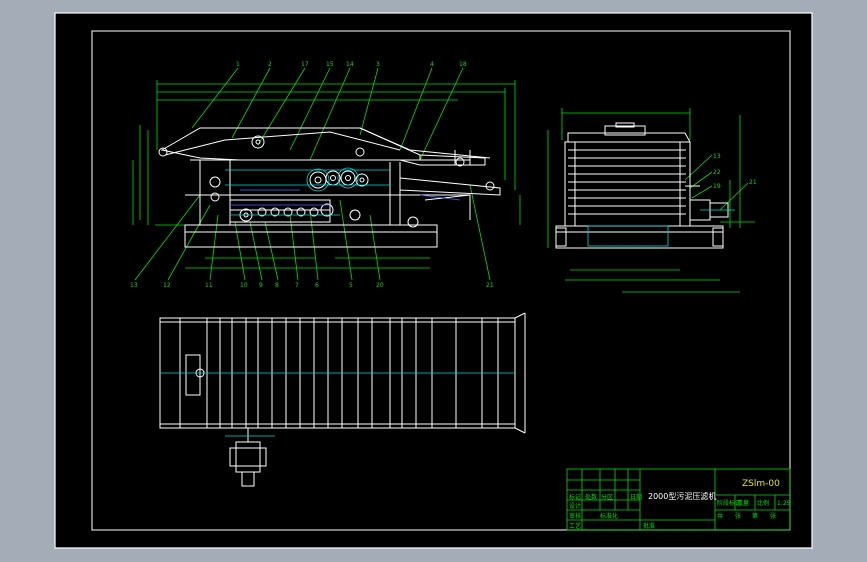  What do you see at coordinates (463, 64) in the screenshot?
I see `callout-18: 18` at bounding box center [463, 64].